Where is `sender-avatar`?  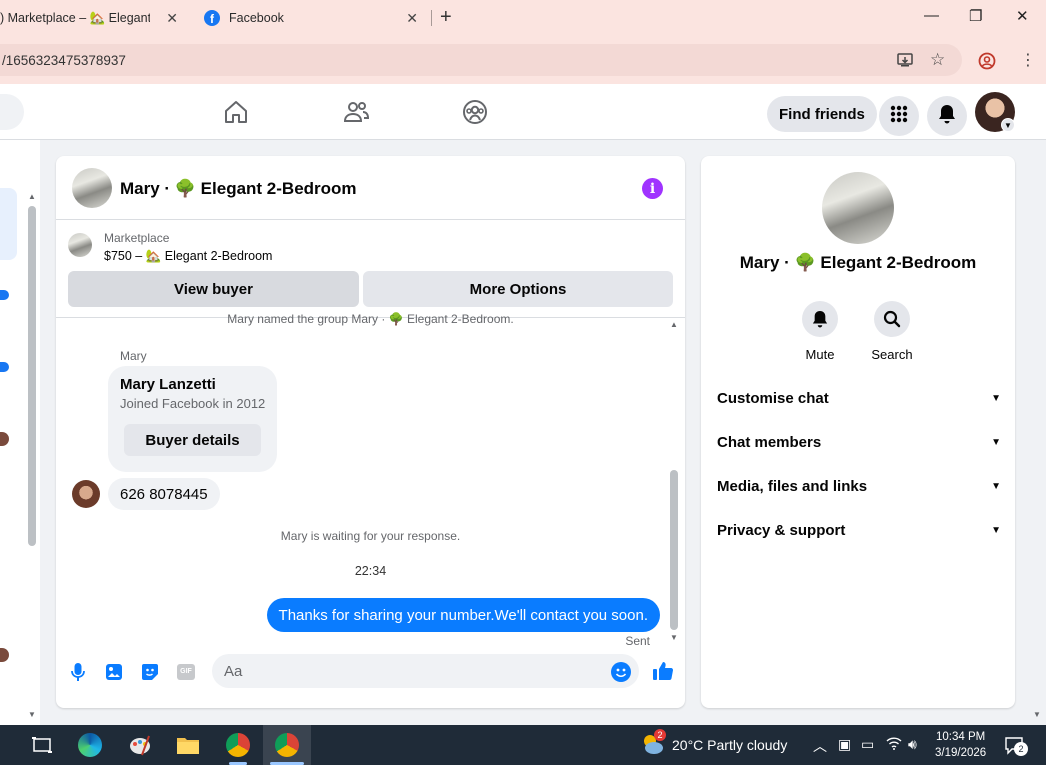 sender-avatar is located at coordinates (86, 494).